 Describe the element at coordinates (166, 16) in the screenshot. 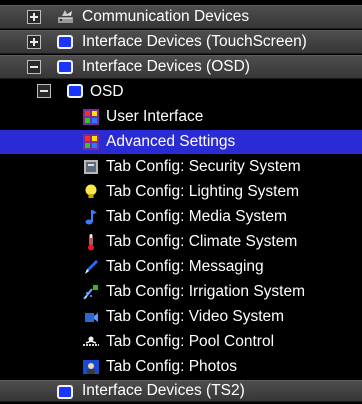

I see `tree-item-label: Communication Devices` at that location.